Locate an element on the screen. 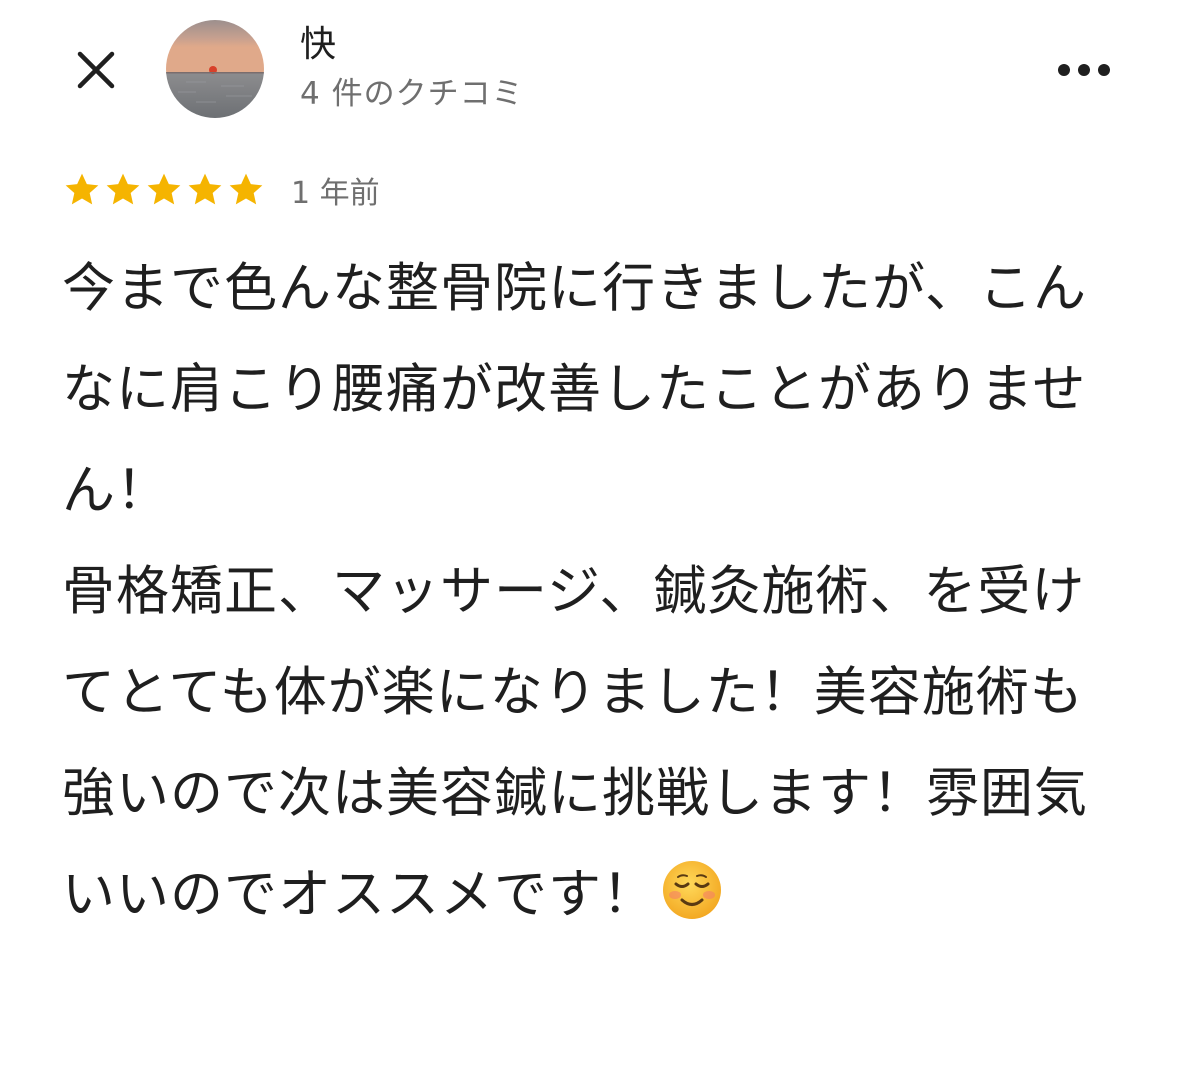 The width and height of the screenshot is (1179, 1065). star-rating is located at coordinates (164, 190).